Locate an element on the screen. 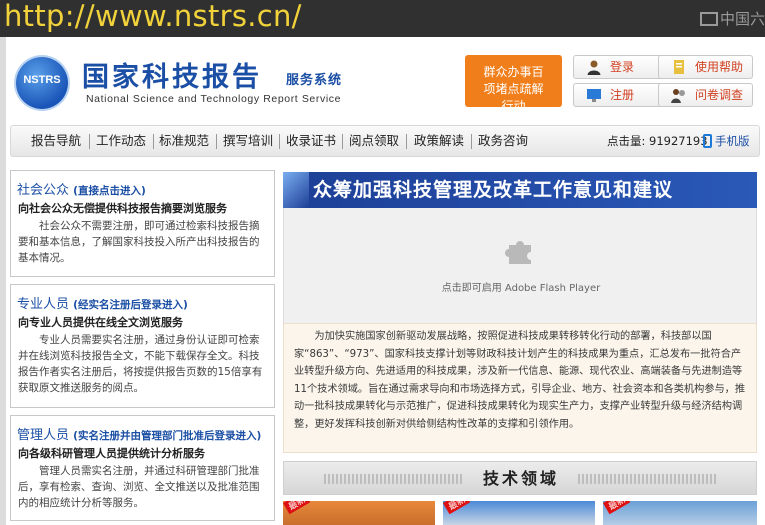  overlay-url: http://www.nstrs.cn/ is located at coordinates (153, 16).